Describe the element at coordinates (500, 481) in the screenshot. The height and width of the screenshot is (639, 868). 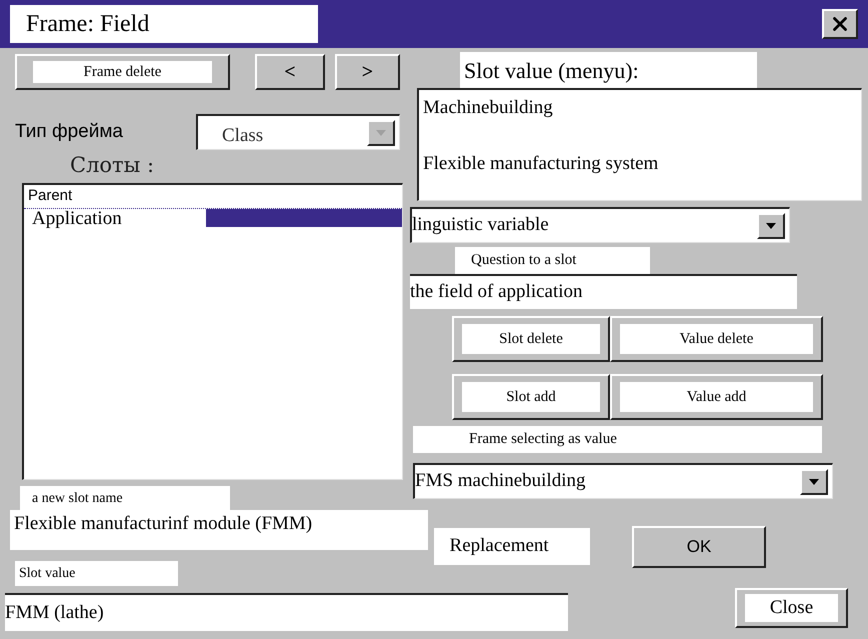
I see `dropdown-value: FMS machinebuilding` at that location.